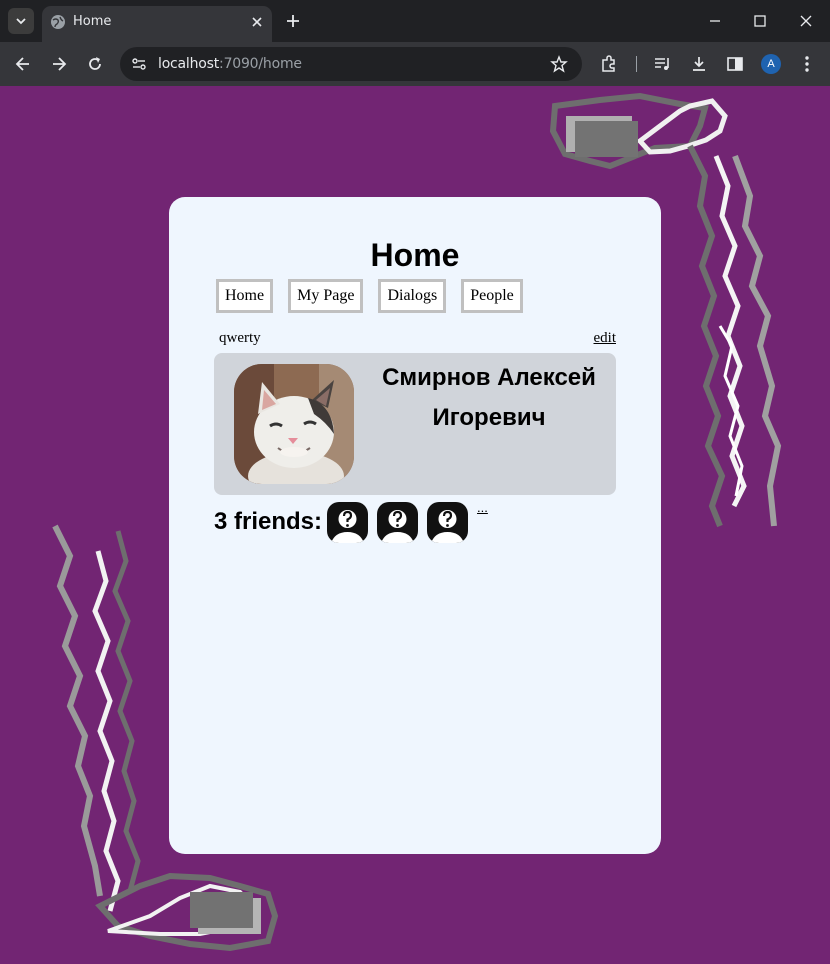 The width and height of the screenshot is (830, 964). I want to click on nav-my-page: My Page, so click(326, 296).